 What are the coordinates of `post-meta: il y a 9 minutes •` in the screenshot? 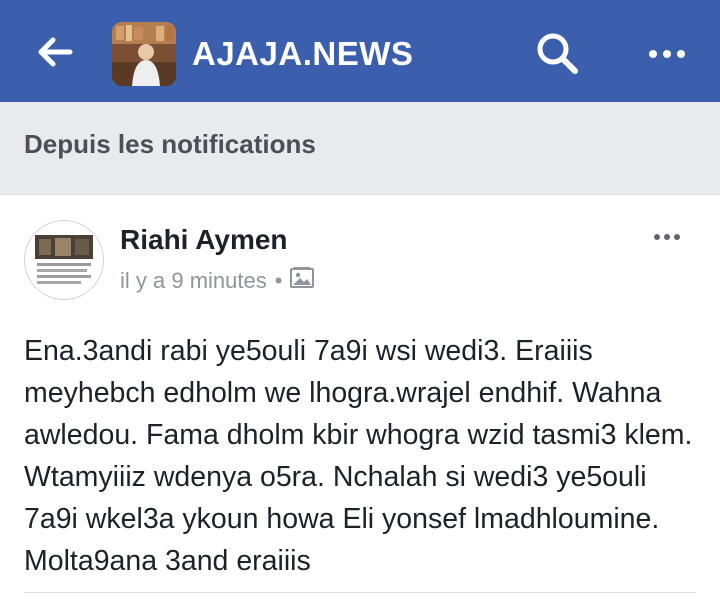 It's located at (217, 281).